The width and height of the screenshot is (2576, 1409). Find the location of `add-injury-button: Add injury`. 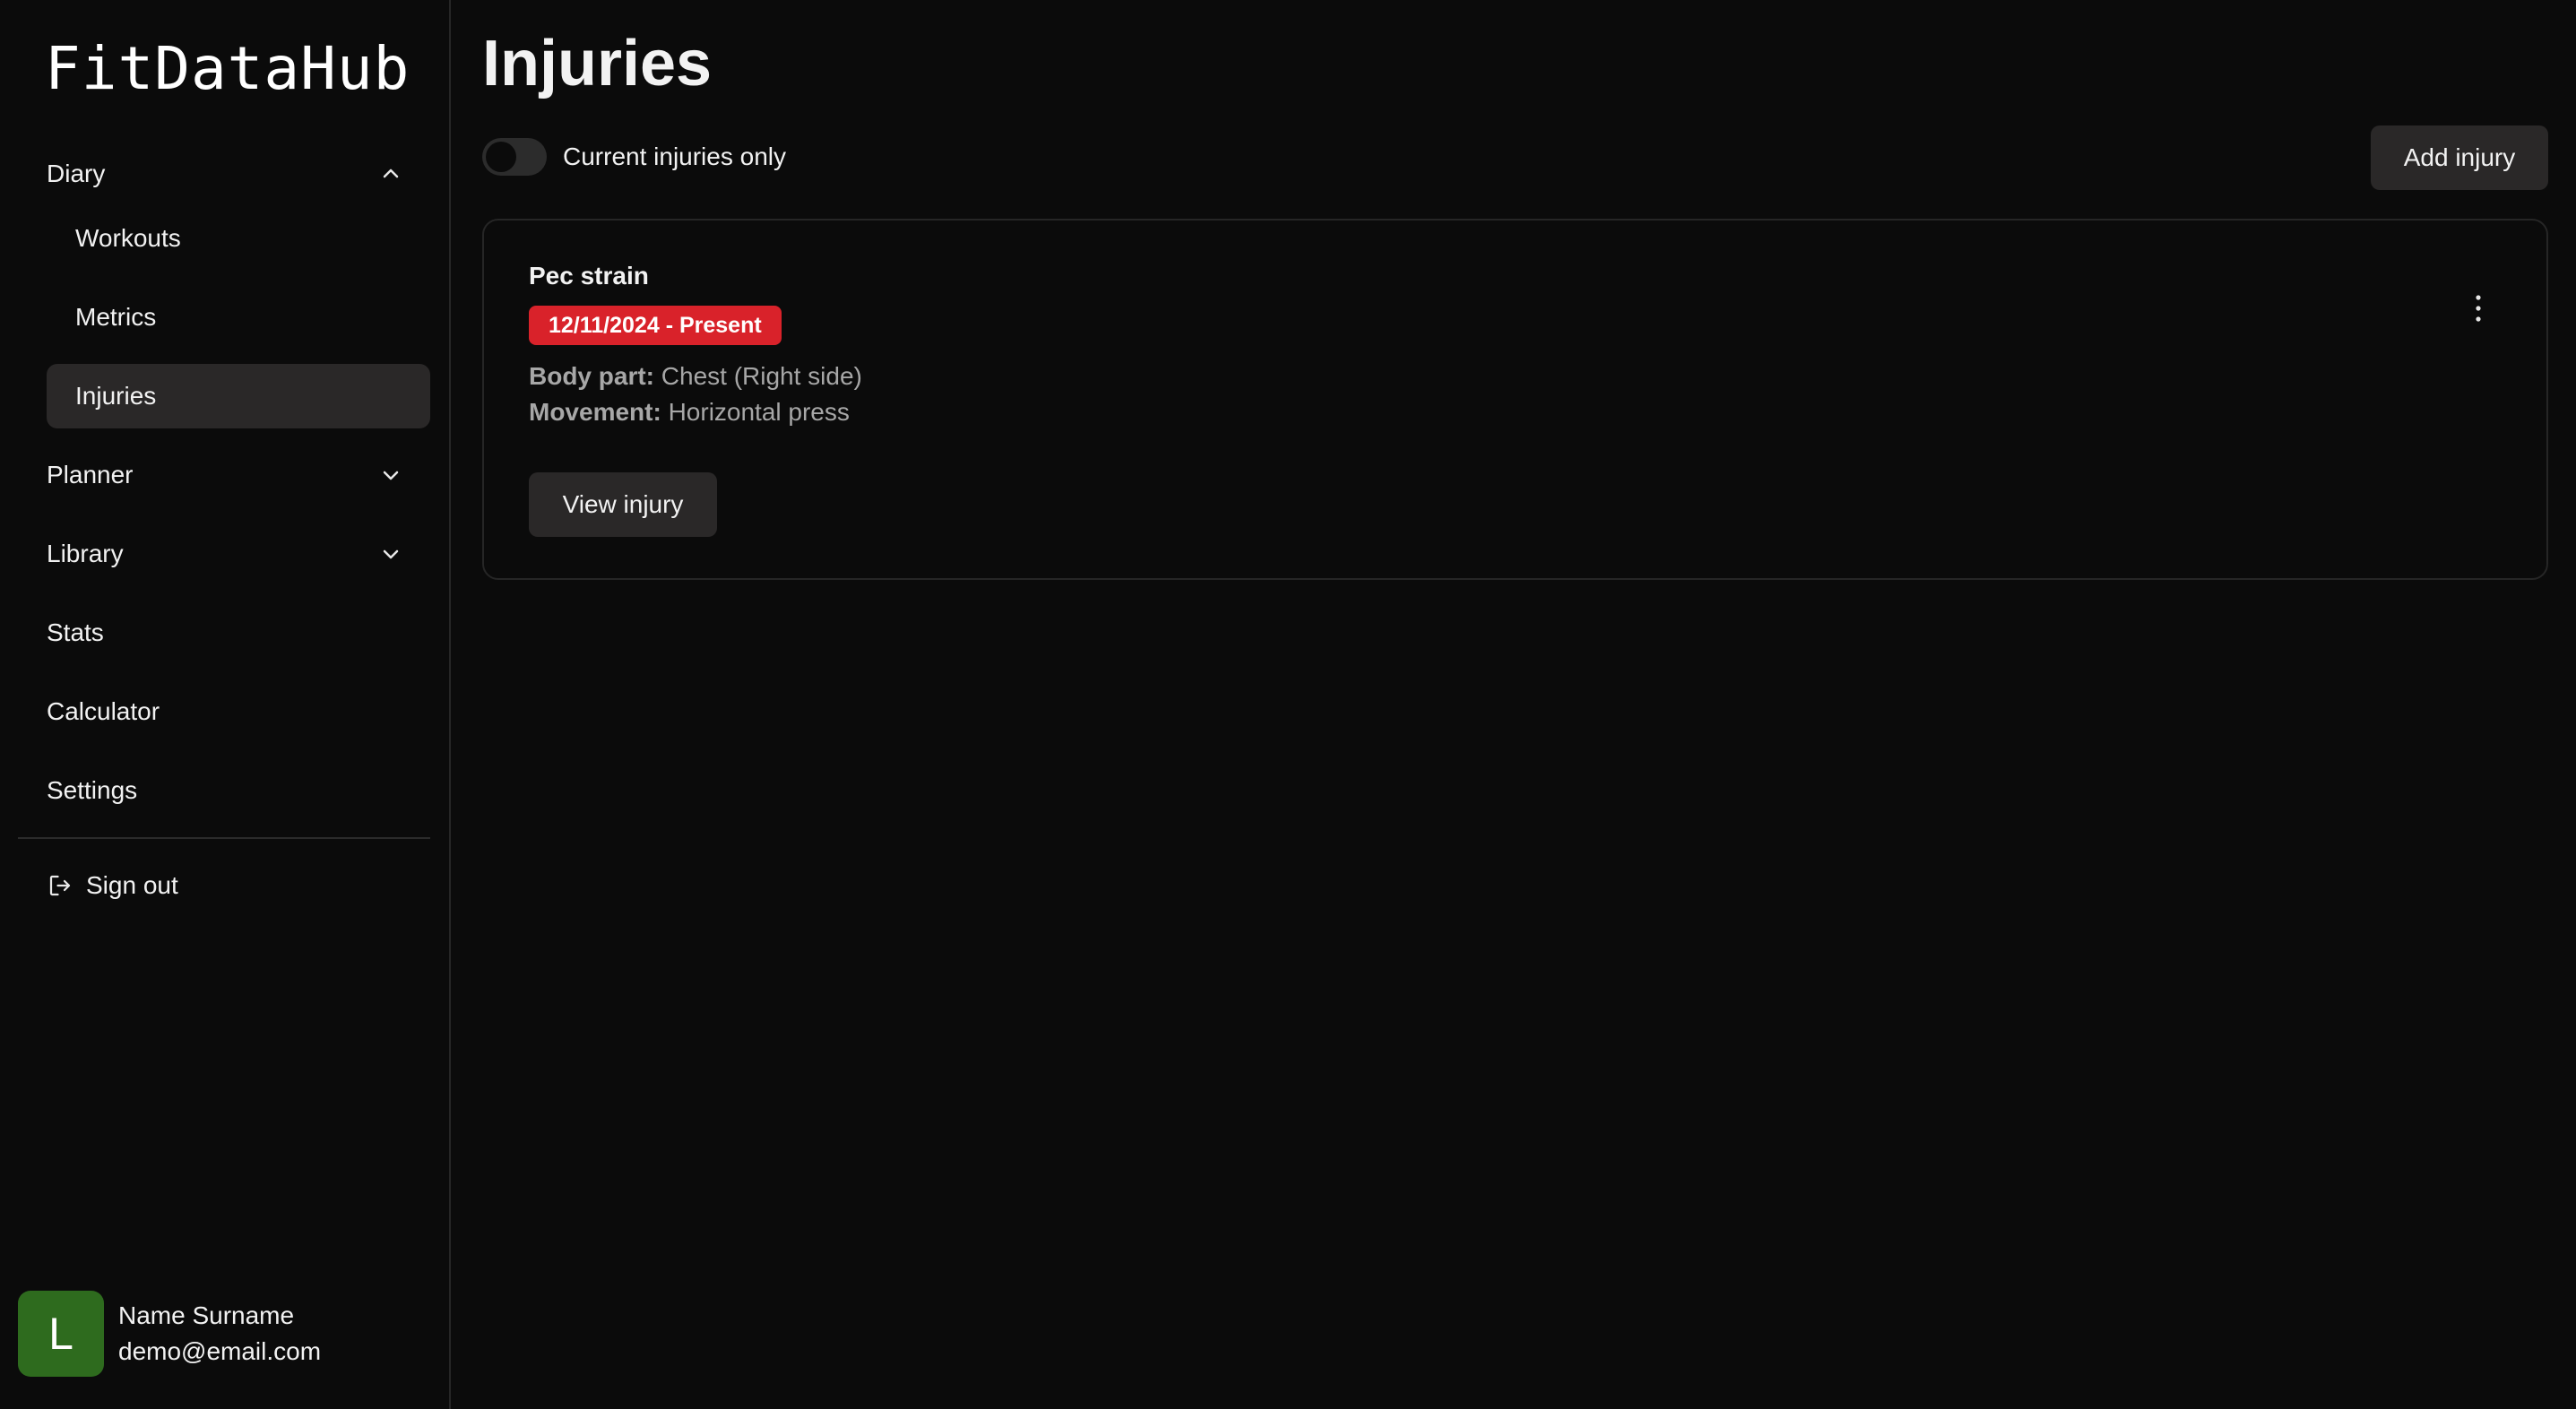

add-injury-button: Add injury is located at coordinates (2459, 157).